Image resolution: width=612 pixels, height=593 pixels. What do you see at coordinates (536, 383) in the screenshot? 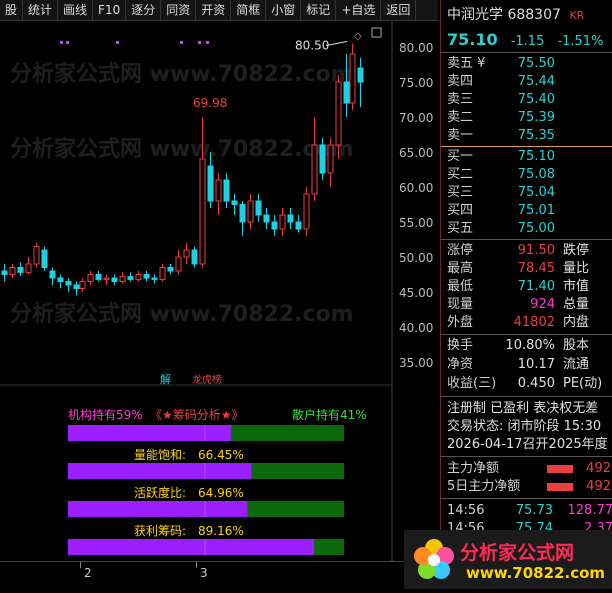
I see `quote-value: 0.450` at bounding box center [536, 383].